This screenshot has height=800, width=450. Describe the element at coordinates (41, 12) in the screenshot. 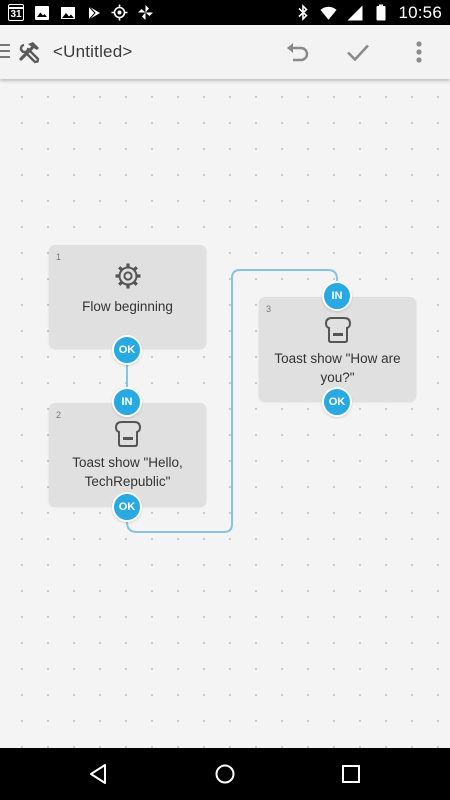

I see `image-icon` at that location.